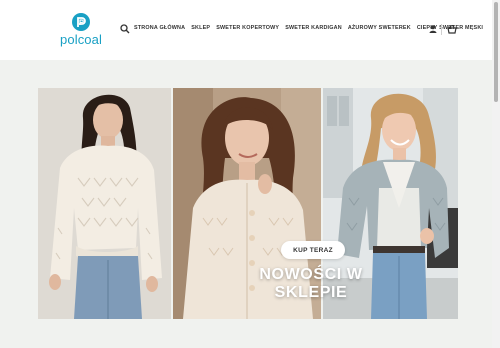 Image resolution: width=500 pixels, height=348 pixels. I want to click on nav-item-shop: SKLEP, so click(200, 28).